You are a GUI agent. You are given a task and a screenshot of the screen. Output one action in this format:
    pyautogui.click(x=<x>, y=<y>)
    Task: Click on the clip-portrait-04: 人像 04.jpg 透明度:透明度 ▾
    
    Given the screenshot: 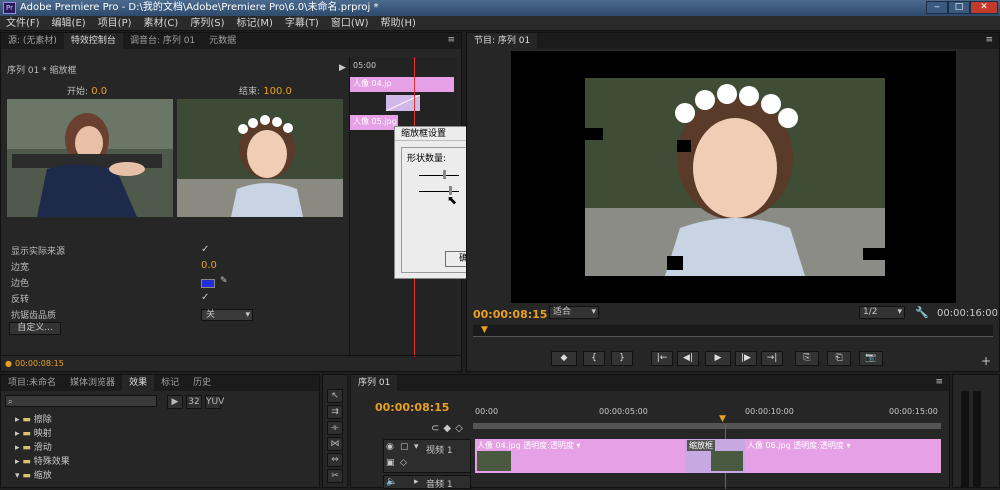 What is the action you would take?
    pyautogui.click(x=580, y=456)
    